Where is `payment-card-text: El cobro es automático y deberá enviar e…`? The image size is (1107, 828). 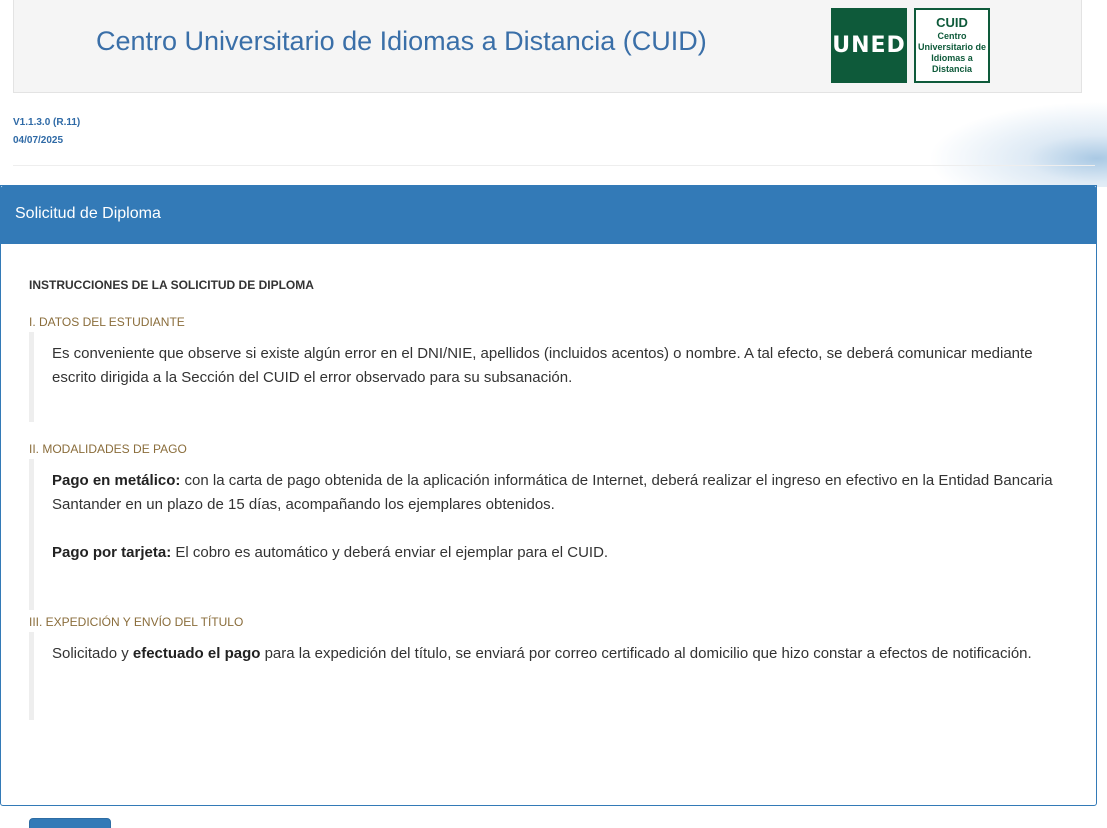 payment-card-text: El cobro es automático y deberá enviar e… is located at coordinates (390, 552).